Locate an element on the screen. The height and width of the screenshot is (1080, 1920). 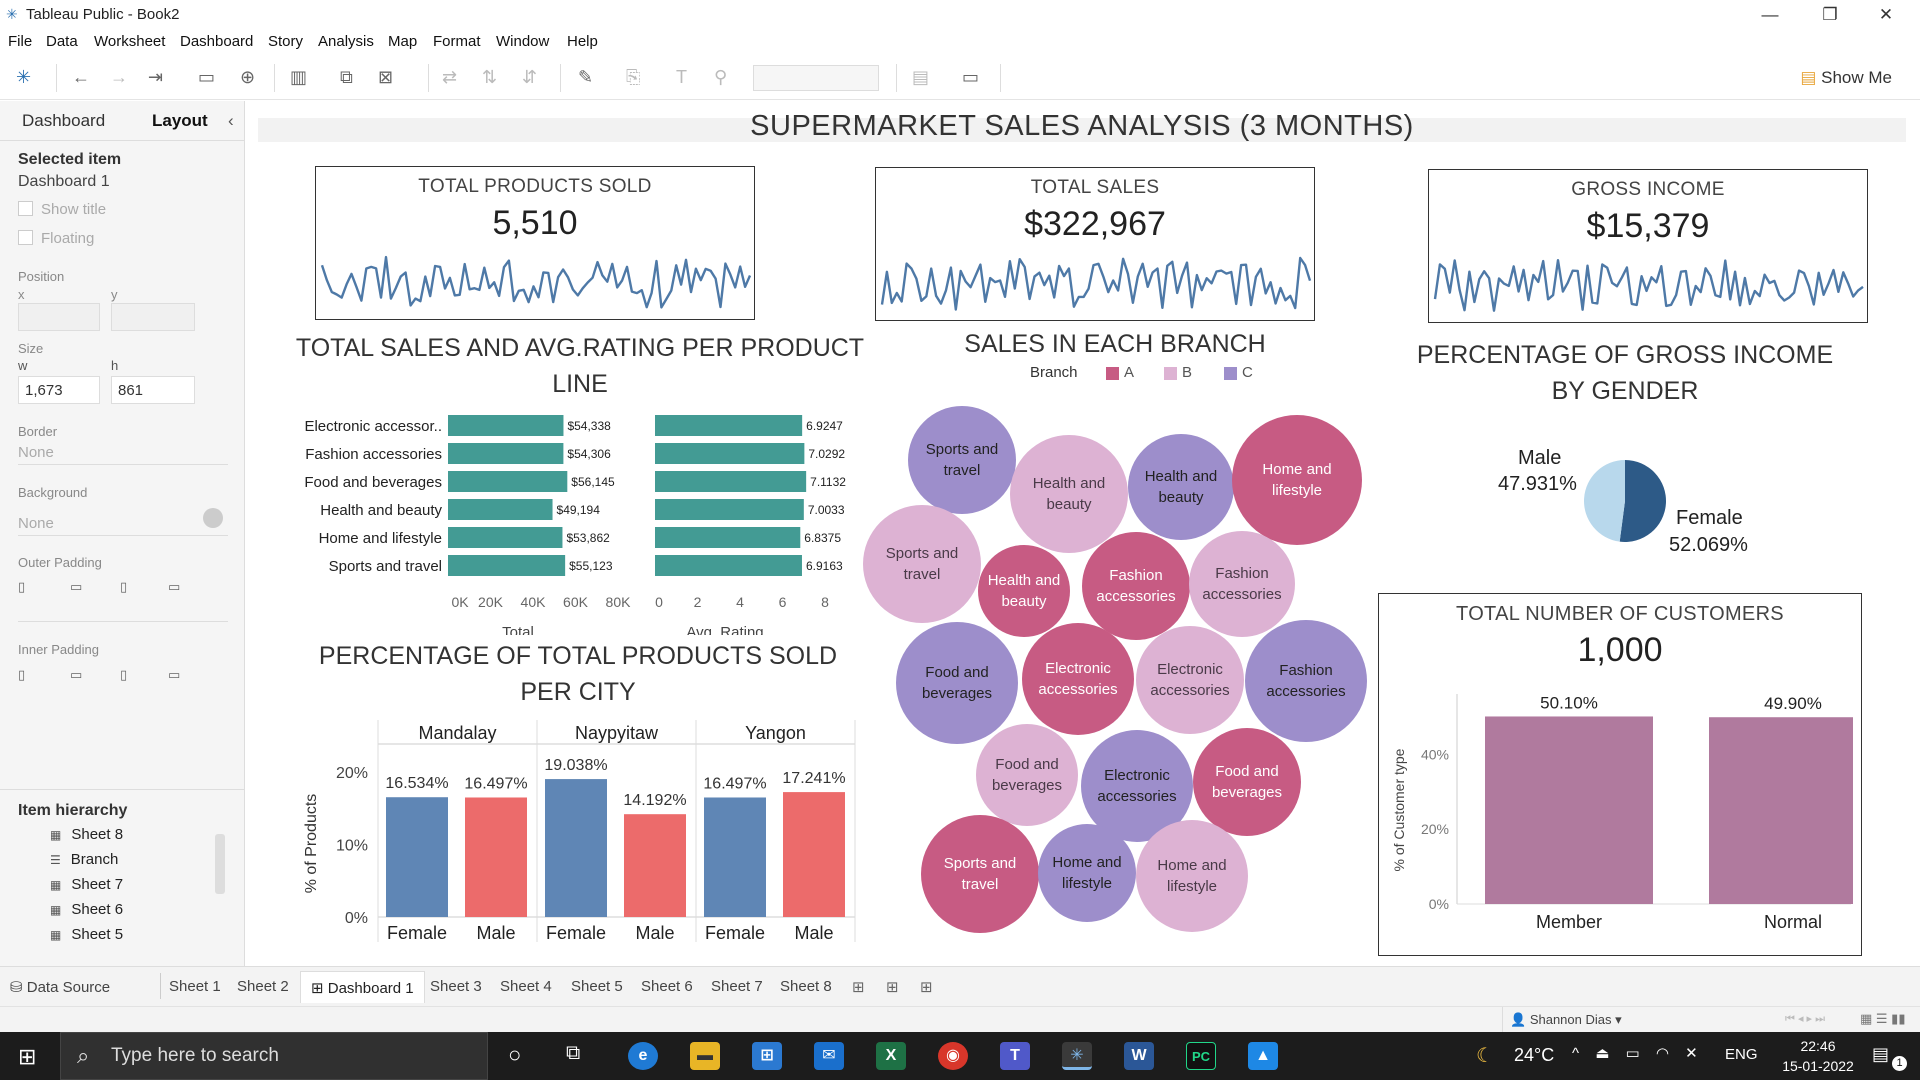
menu-story: Story is located at coordinates (285, 41).